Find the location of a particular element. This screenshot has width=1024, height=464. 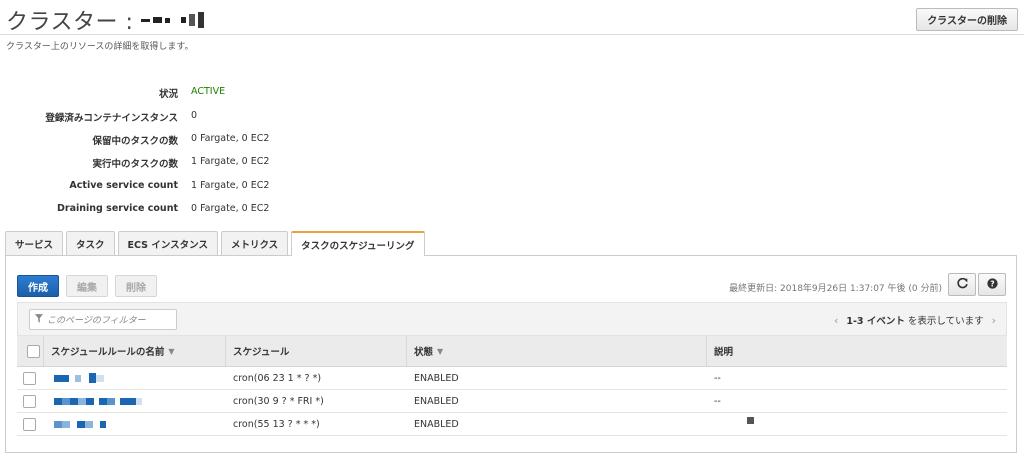

detail-label: 実行中のタスクの数 is located at coordinates (135, 164).